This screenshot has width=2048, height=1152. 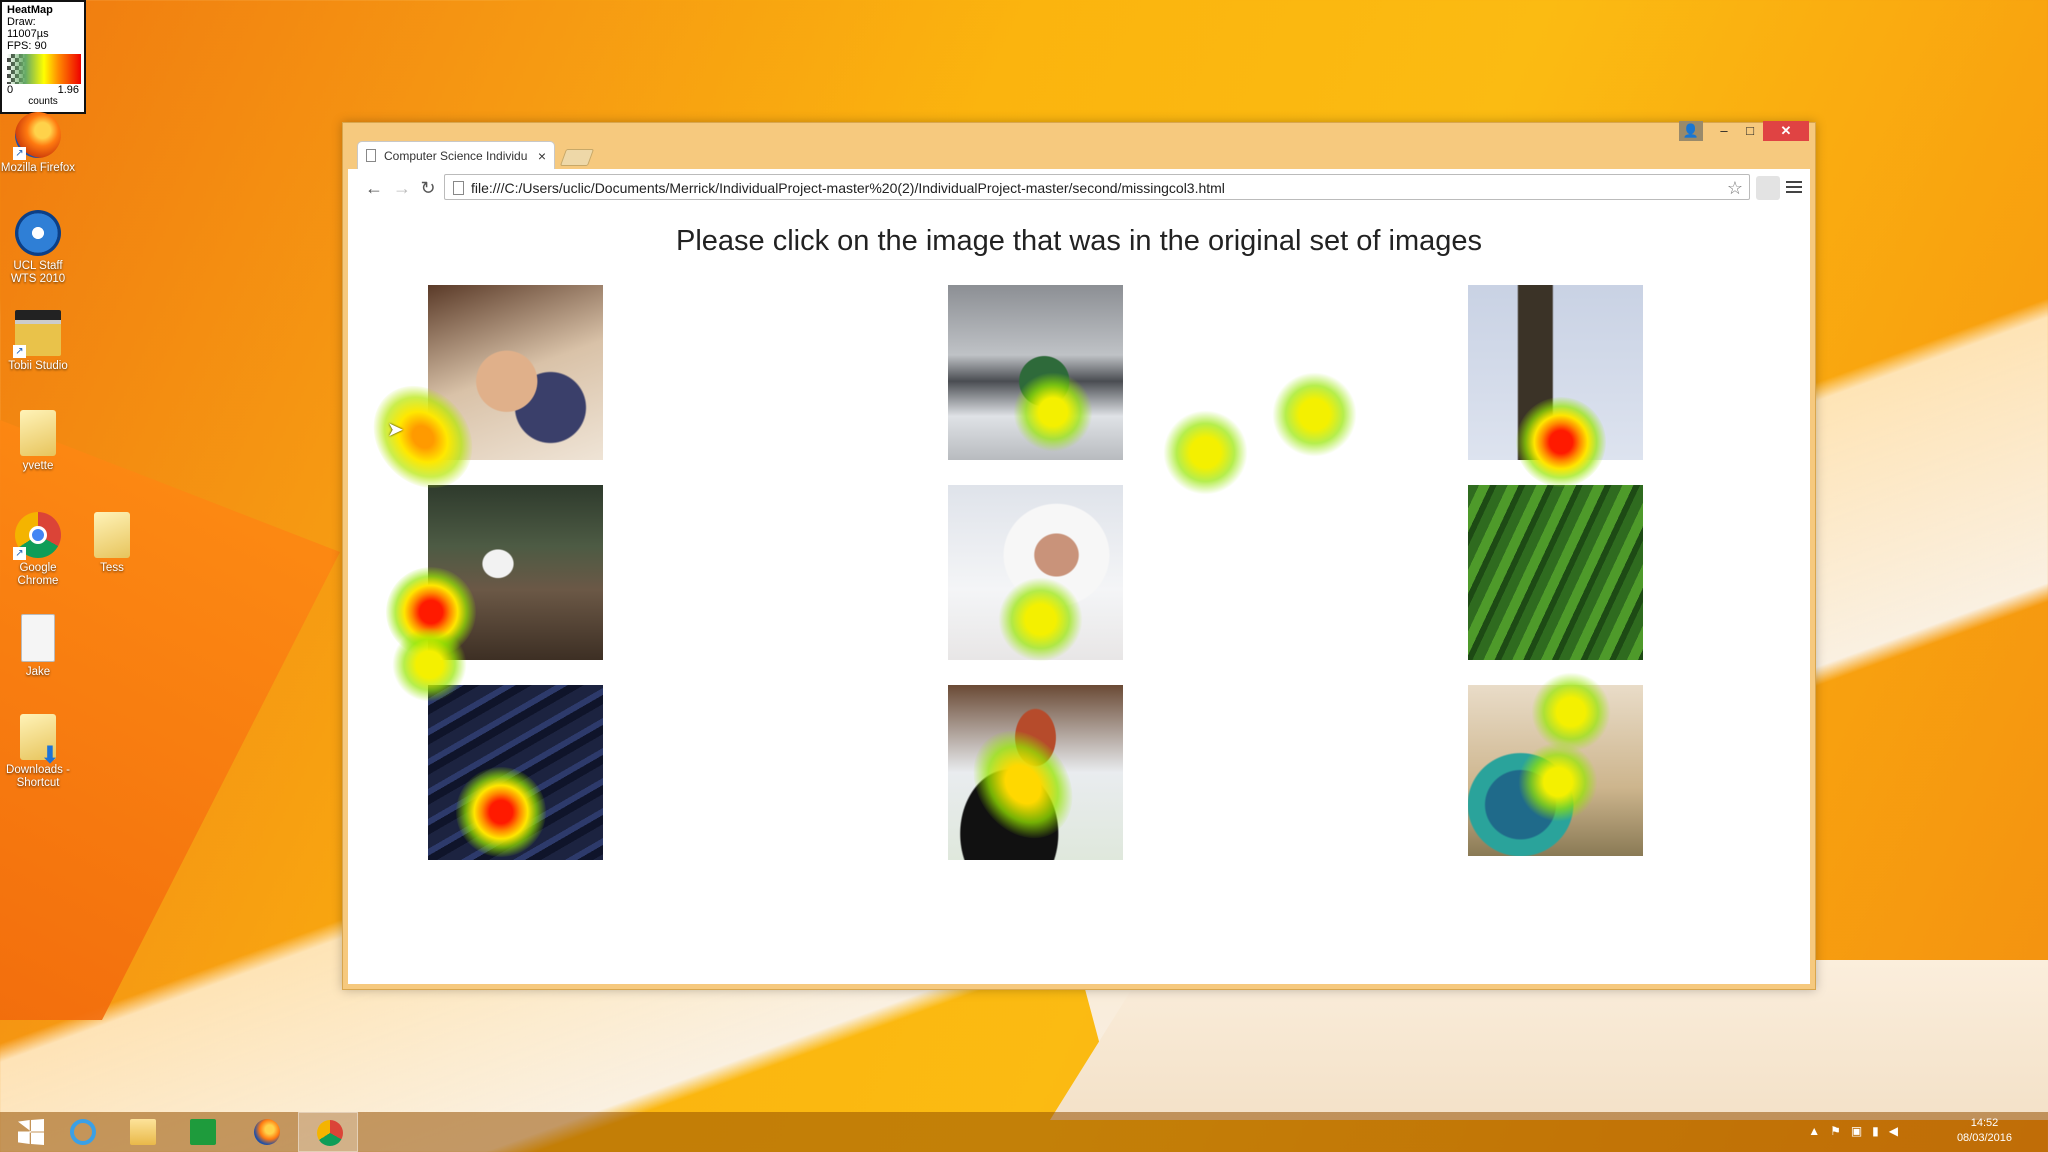 What do you see at coordinates (1035, 772) in the screenshot?
I see `image-hot-dog` at bounding box center [1035, 772].